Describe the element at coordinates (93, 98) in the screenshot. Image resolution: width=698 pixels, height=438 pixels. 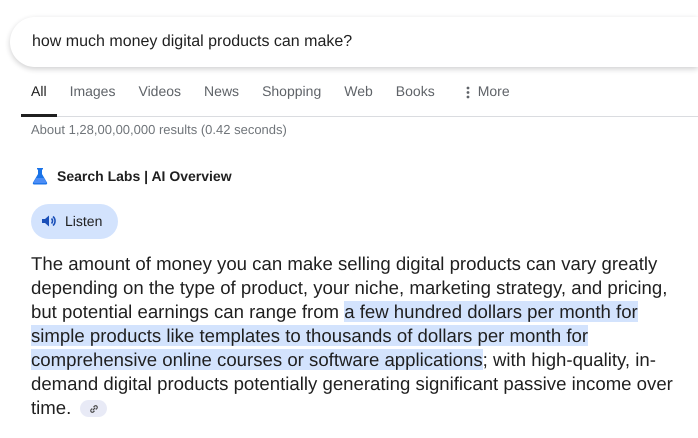
I see `search-tab: Images` at that location.